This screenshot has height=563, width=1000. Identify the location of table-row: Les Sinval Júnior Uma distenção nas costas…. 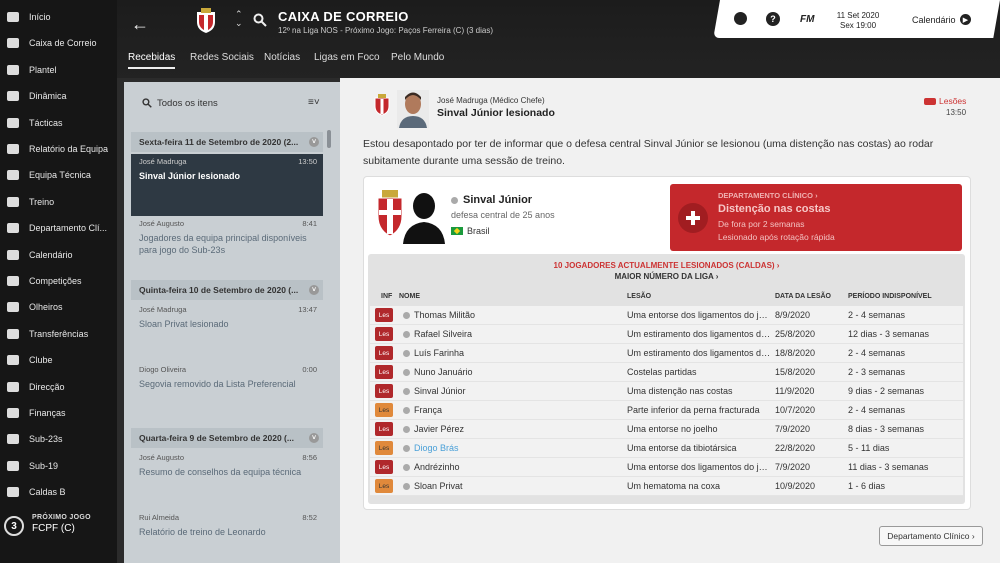
(666, 391).